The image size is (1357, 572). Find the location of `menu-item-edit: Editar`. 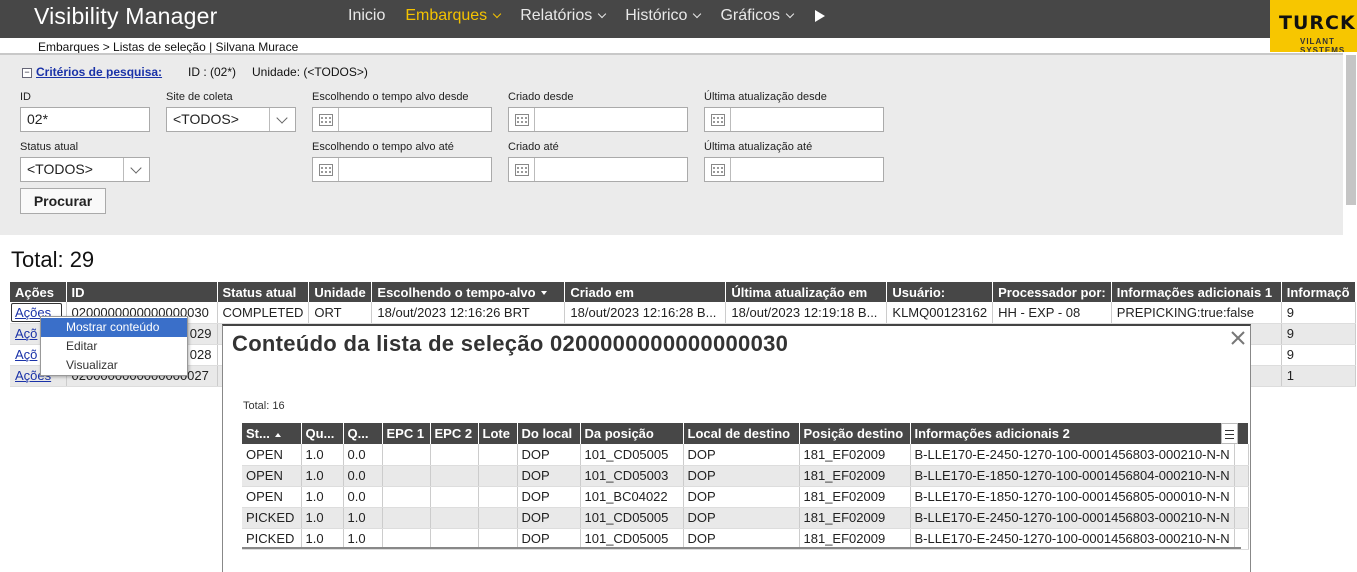

menu-item-edit: Editar is located at coordinates (114, 346).